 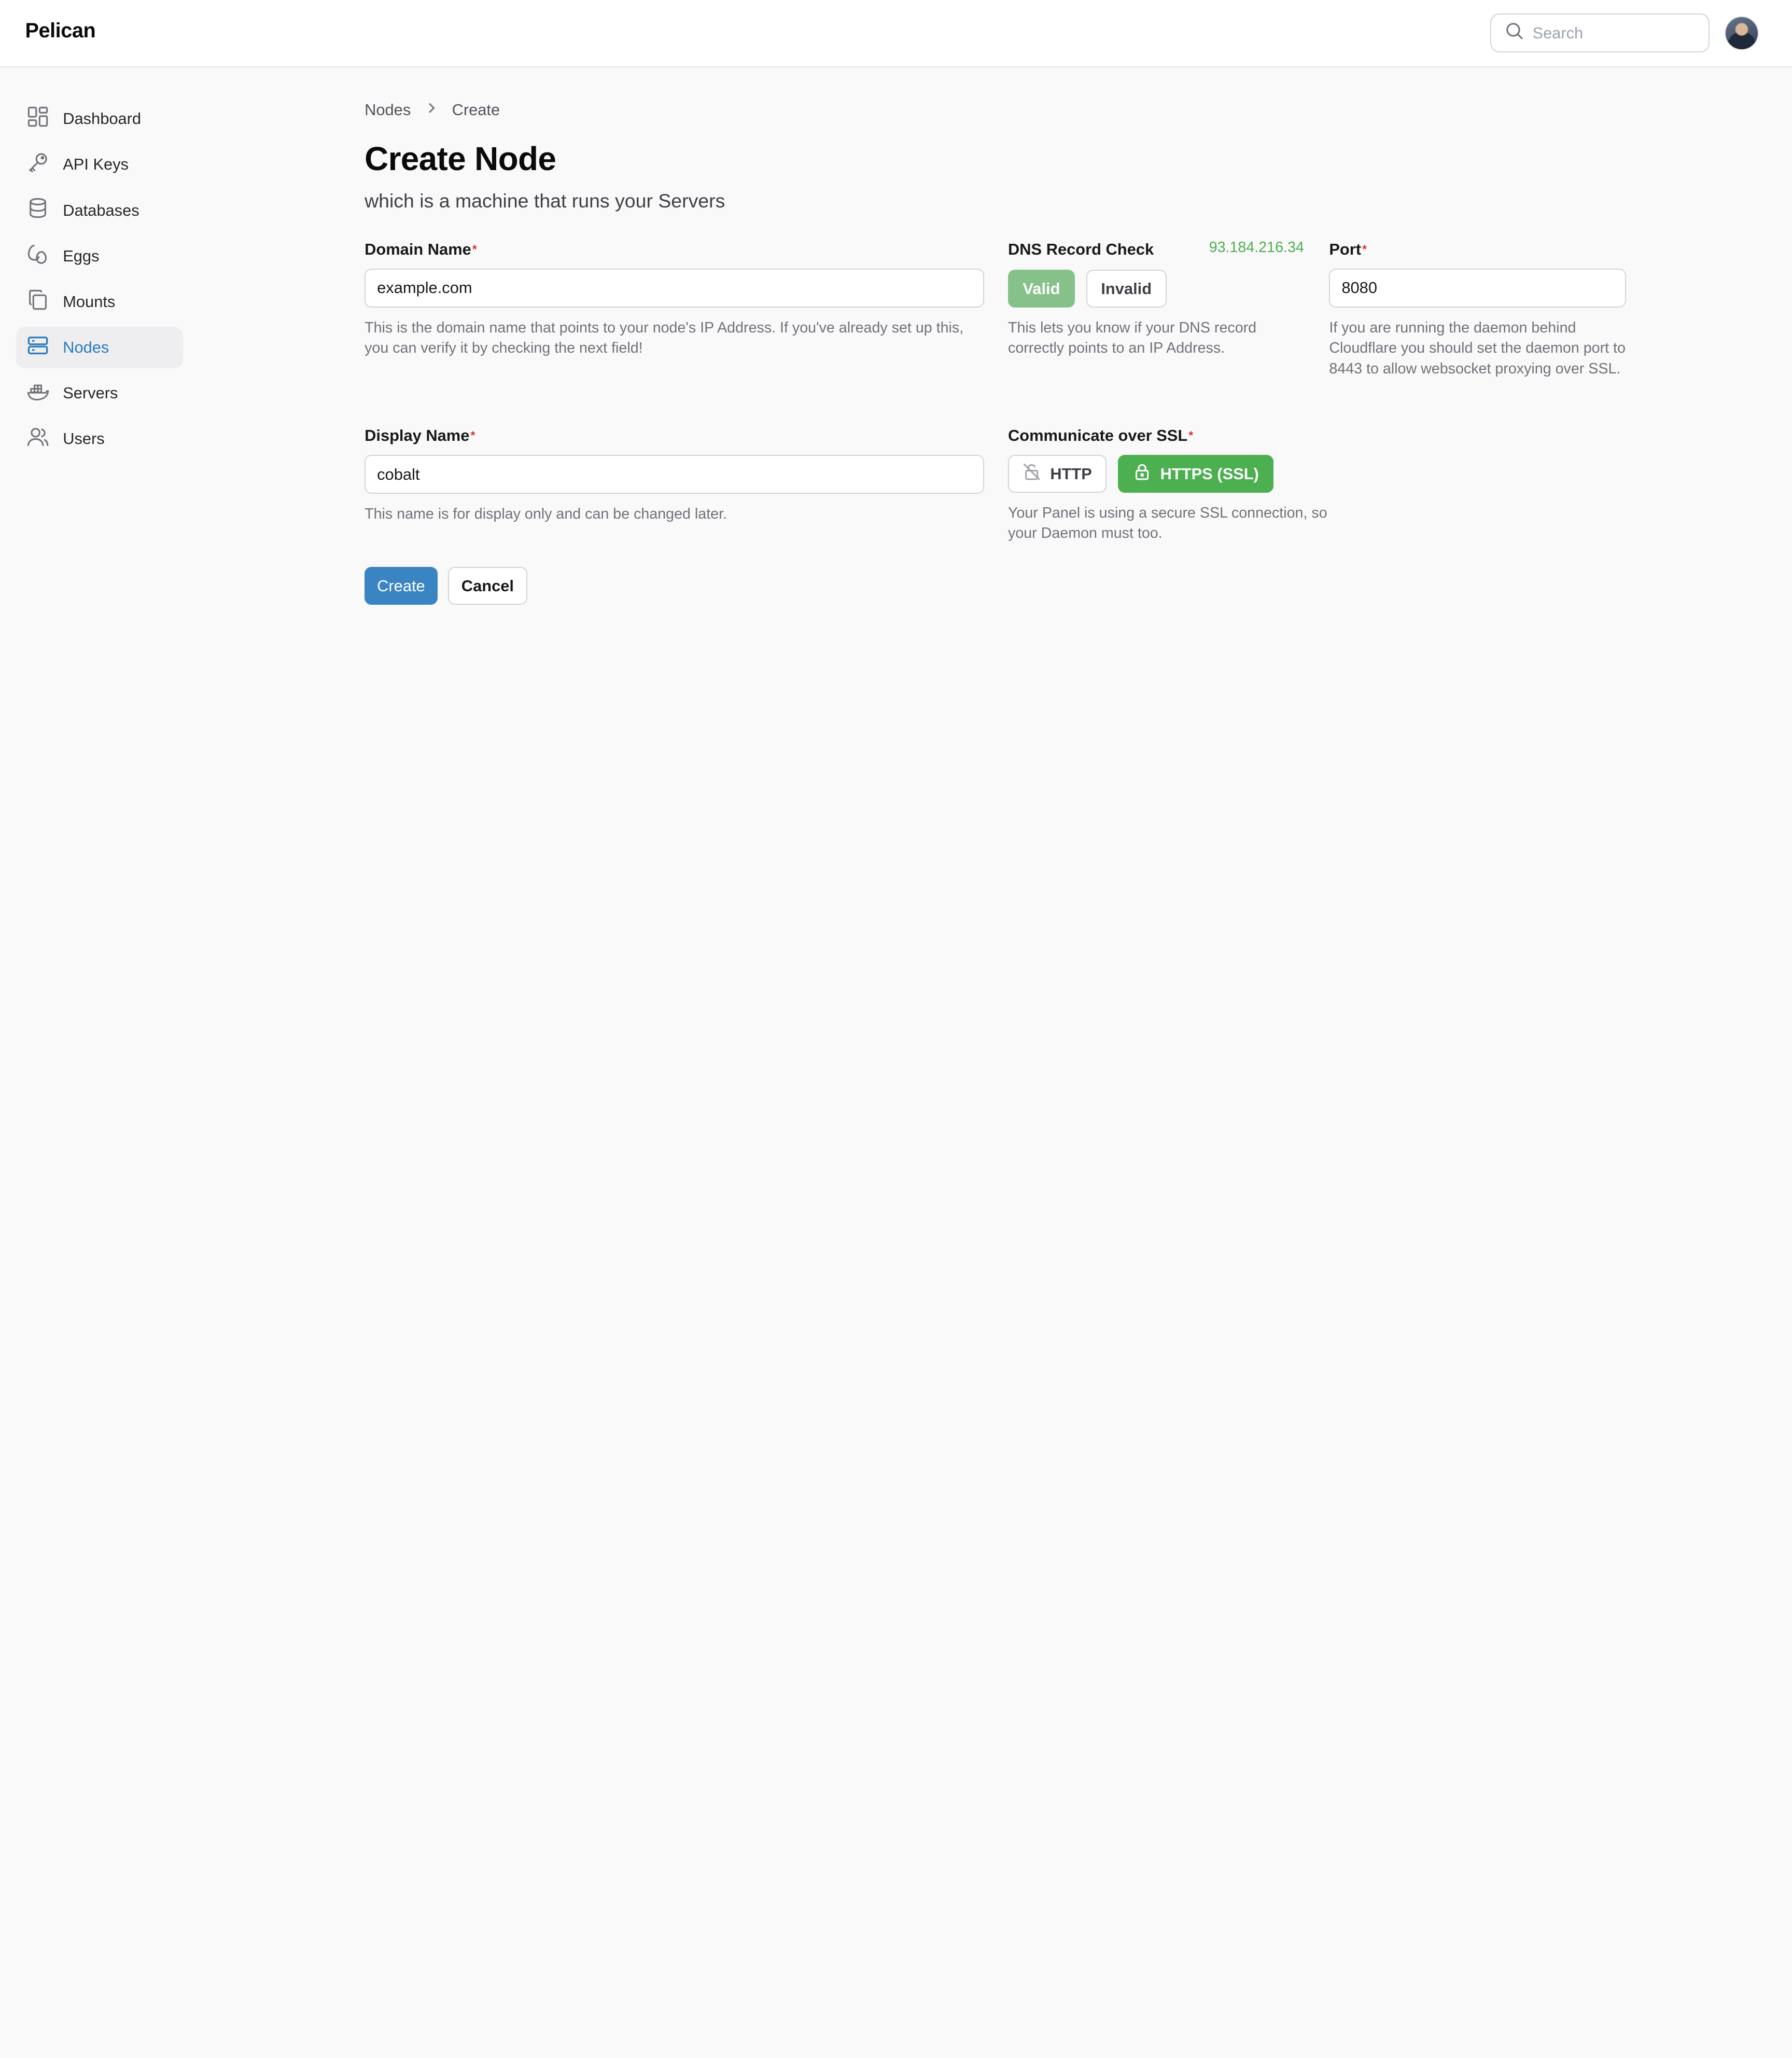 What do you see at coordinates (84, 439) in the screenshot?
I see `sidebar-item-label: Users` at bounding box center [84, 439].